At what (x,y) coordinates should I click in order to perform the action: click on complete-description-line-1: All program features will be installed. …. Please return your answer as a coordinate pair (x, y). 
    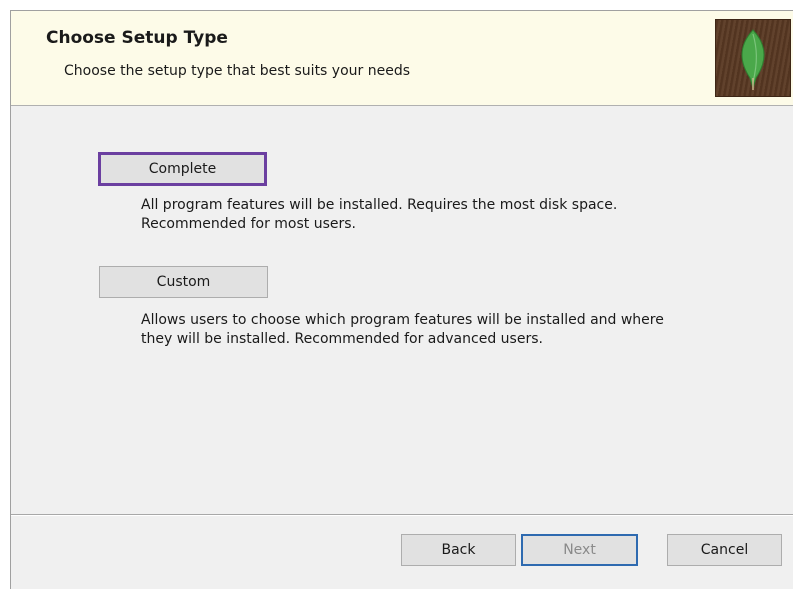
    Looking at the image, I should click on (379, 205).